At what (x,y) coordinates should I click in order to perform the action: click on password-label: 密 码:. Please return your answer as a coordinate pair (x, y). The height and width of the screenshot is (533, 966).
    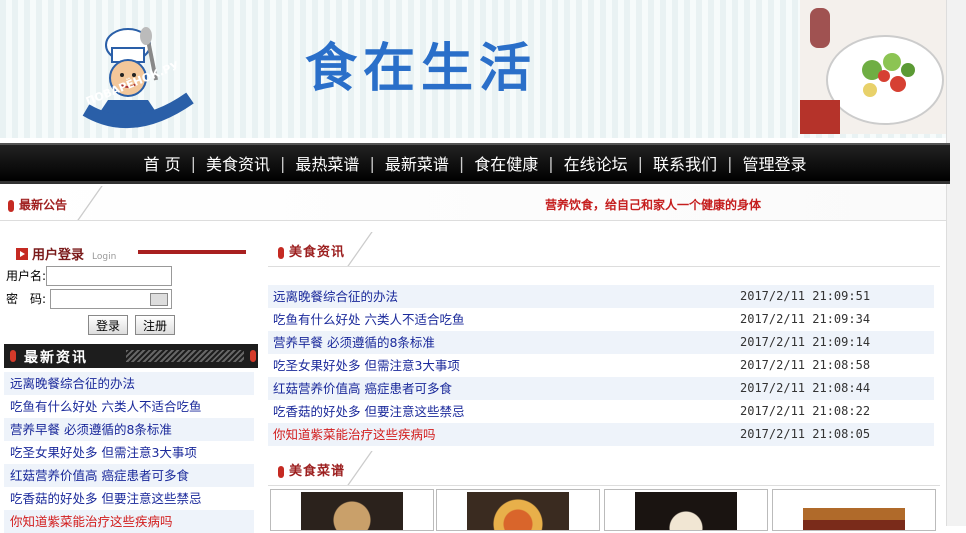
    Looking at the image, I should click on (26, 299).